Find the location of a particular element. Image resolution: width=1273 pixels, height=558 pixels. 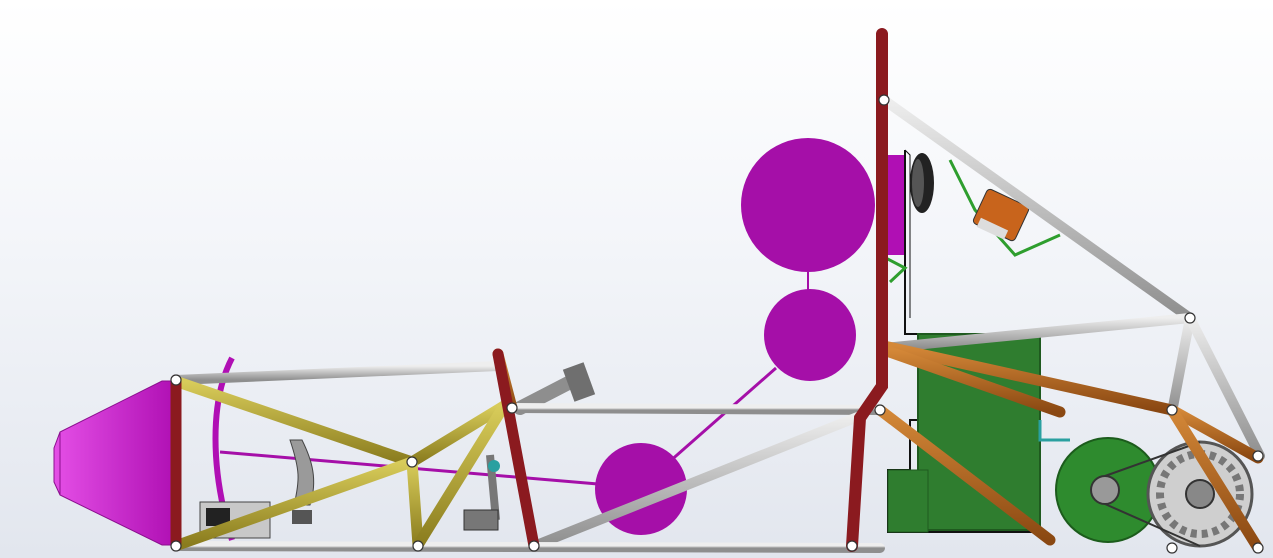

impact-attenuator-icon is located at coordinates (114, 463).